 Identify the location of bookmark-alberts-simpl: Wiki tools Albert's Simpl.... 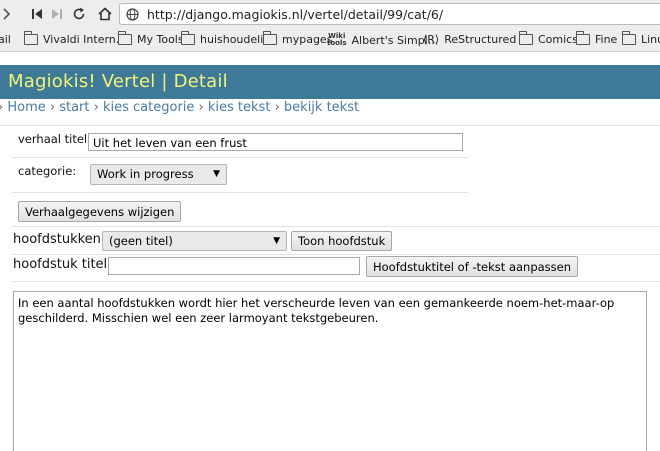
(382, 40).